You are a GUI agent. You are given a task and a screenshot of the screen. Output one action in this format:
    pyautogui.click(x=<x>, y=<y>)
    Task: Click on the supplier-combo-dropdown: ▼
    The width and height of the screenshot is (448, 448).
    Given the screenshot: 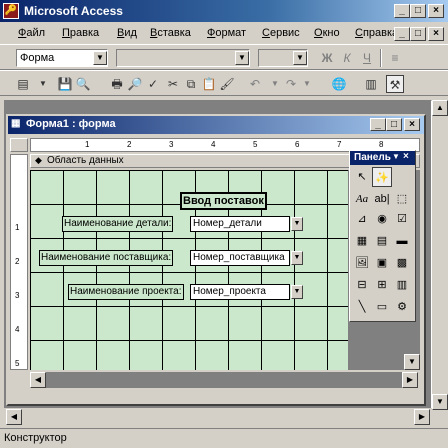 What is the action you would take?
    pyautogui.click(x=297, y=258)
    